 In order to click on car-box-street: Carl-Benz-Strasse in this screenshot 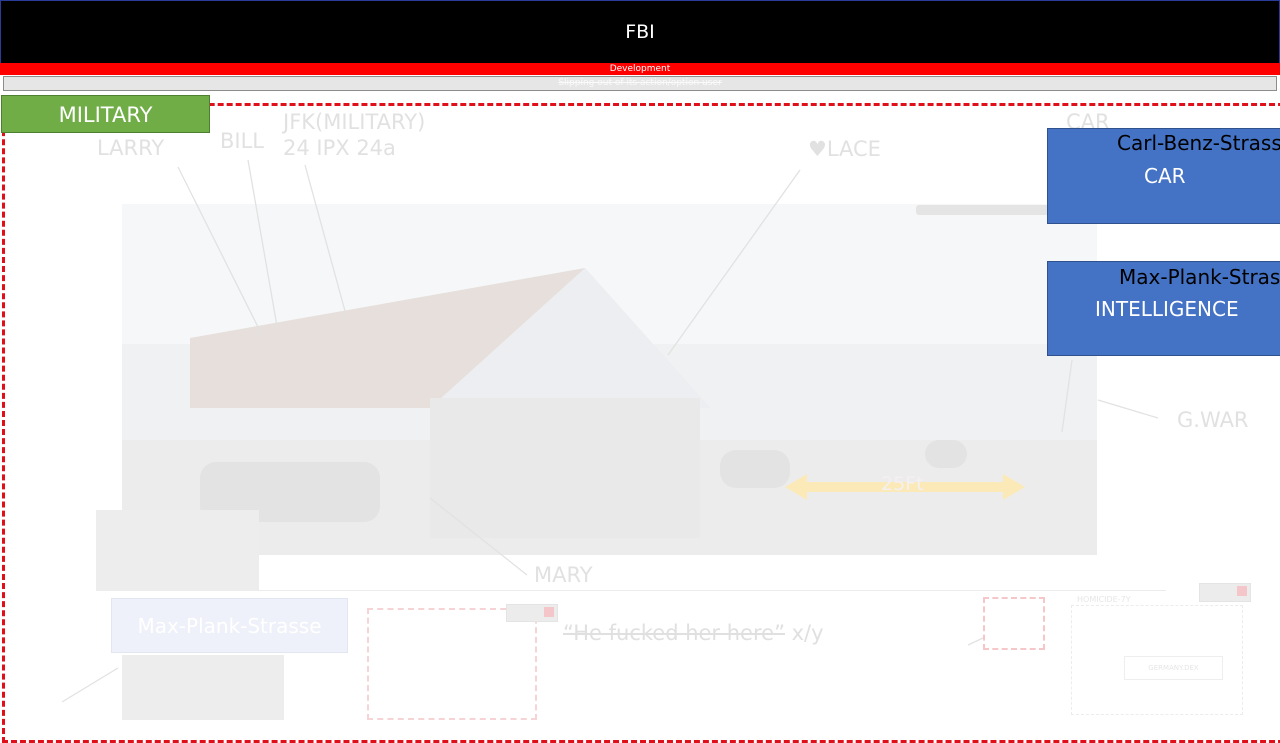, I will do `click(1198, 143)`.